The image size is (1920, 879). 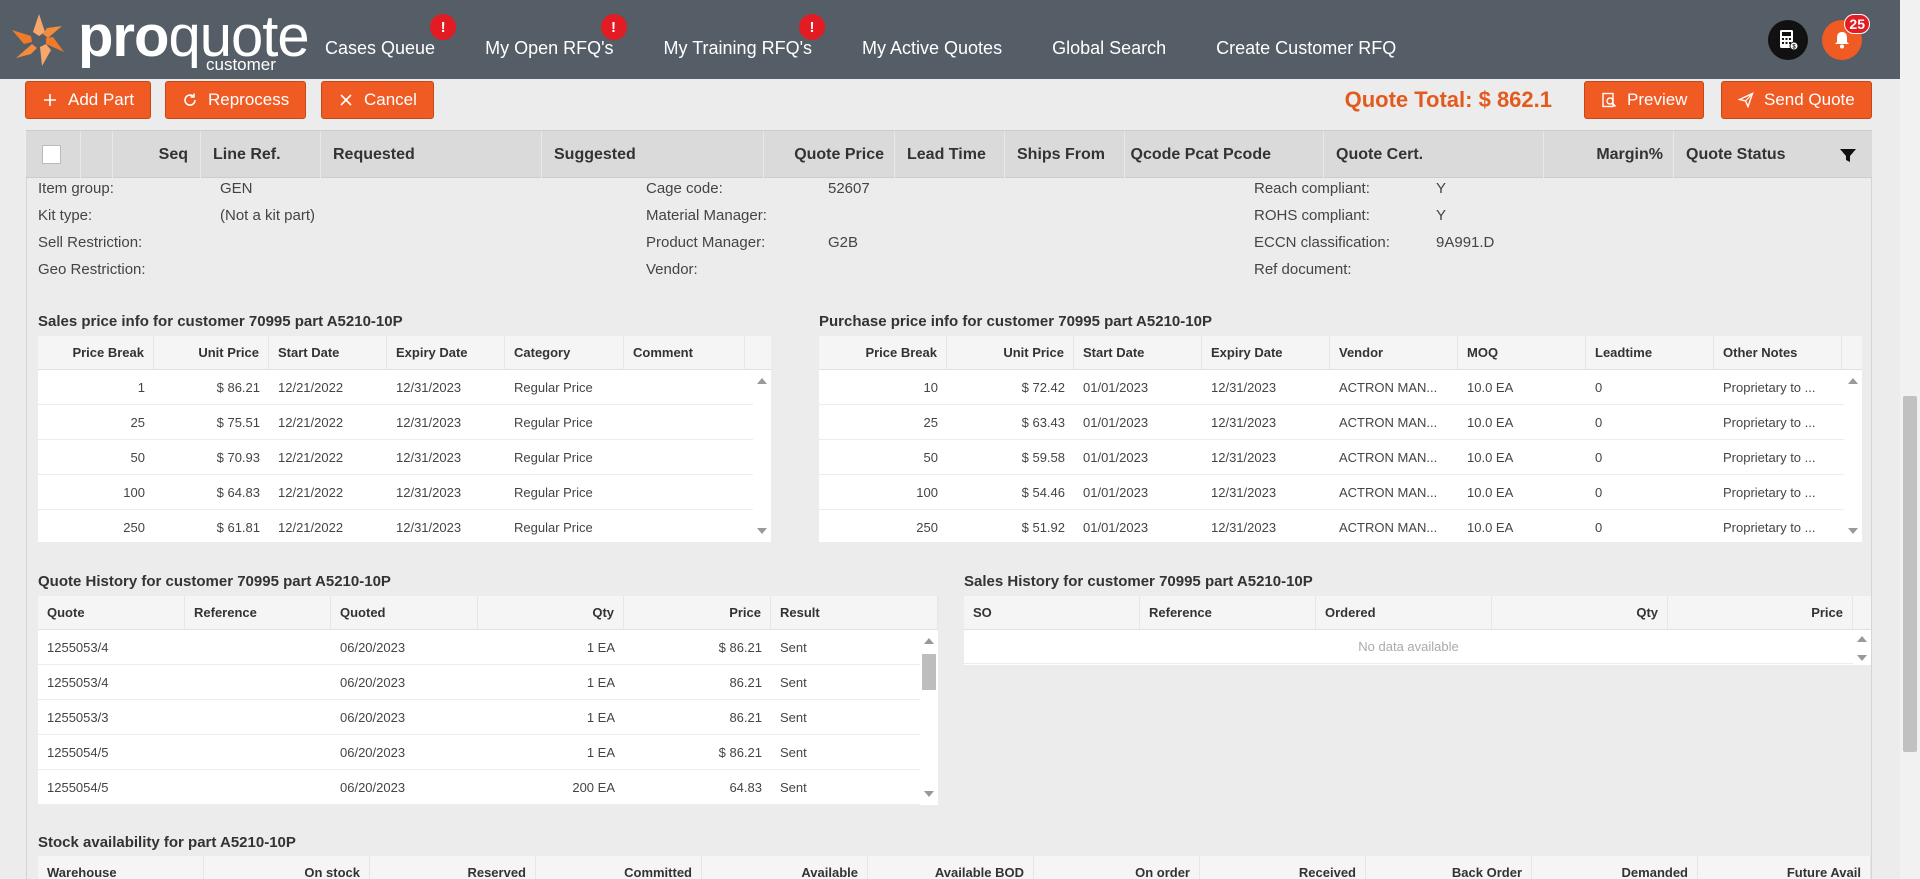 I want to click on page-scrollbar, so click(x=1910, y=439).